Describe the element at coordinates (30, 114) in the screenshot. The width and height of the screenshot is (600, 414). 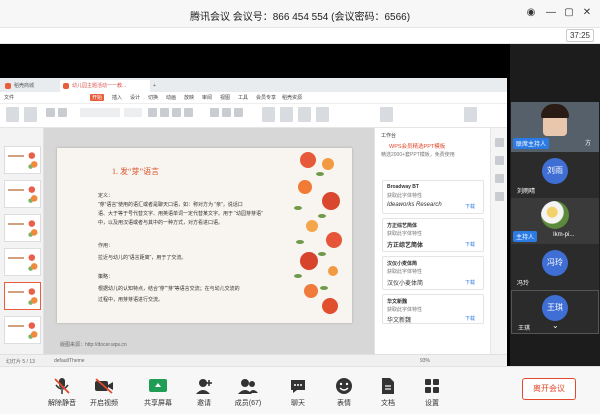
I see `new-slide-icon` at that location.